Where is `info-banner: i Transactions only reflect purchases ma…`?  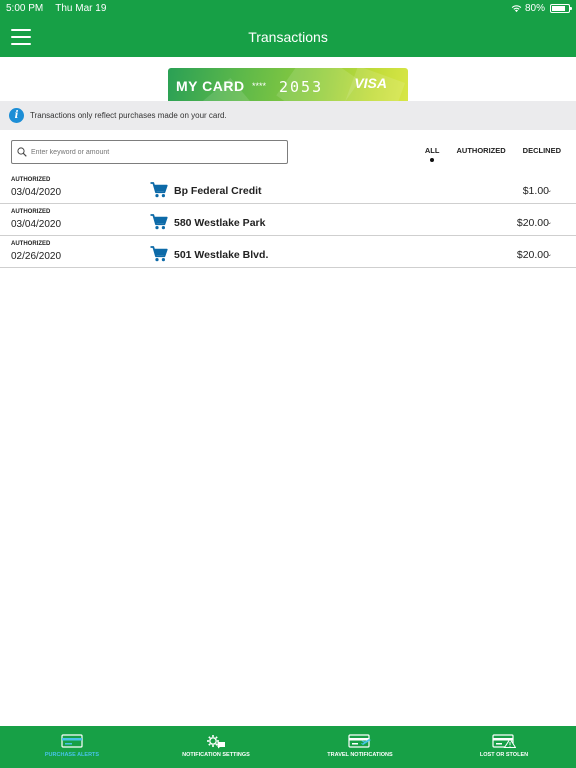
info-banner: i Transactions only reflect purchases ma… is located at coordinates (288, 115).